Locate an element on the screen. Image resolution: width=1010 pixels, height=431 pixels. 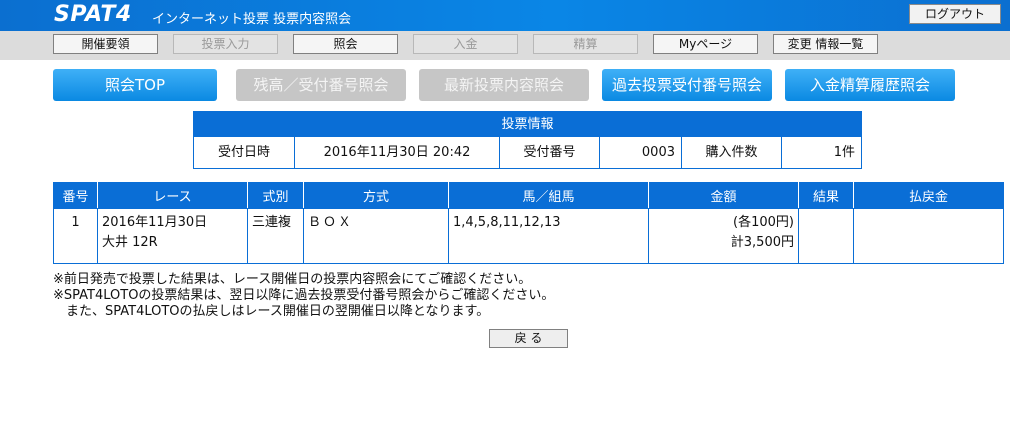
spat4-logo: SPAT4 is located at coordinates (93, 14).